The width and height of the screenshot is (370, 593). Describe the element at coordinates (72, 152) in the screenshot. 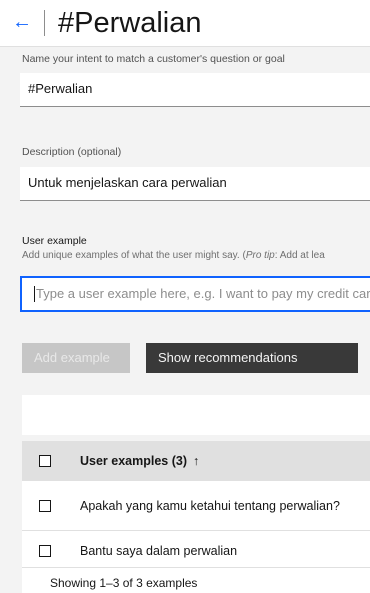

I see `description-label: Description (optional)` at that location.